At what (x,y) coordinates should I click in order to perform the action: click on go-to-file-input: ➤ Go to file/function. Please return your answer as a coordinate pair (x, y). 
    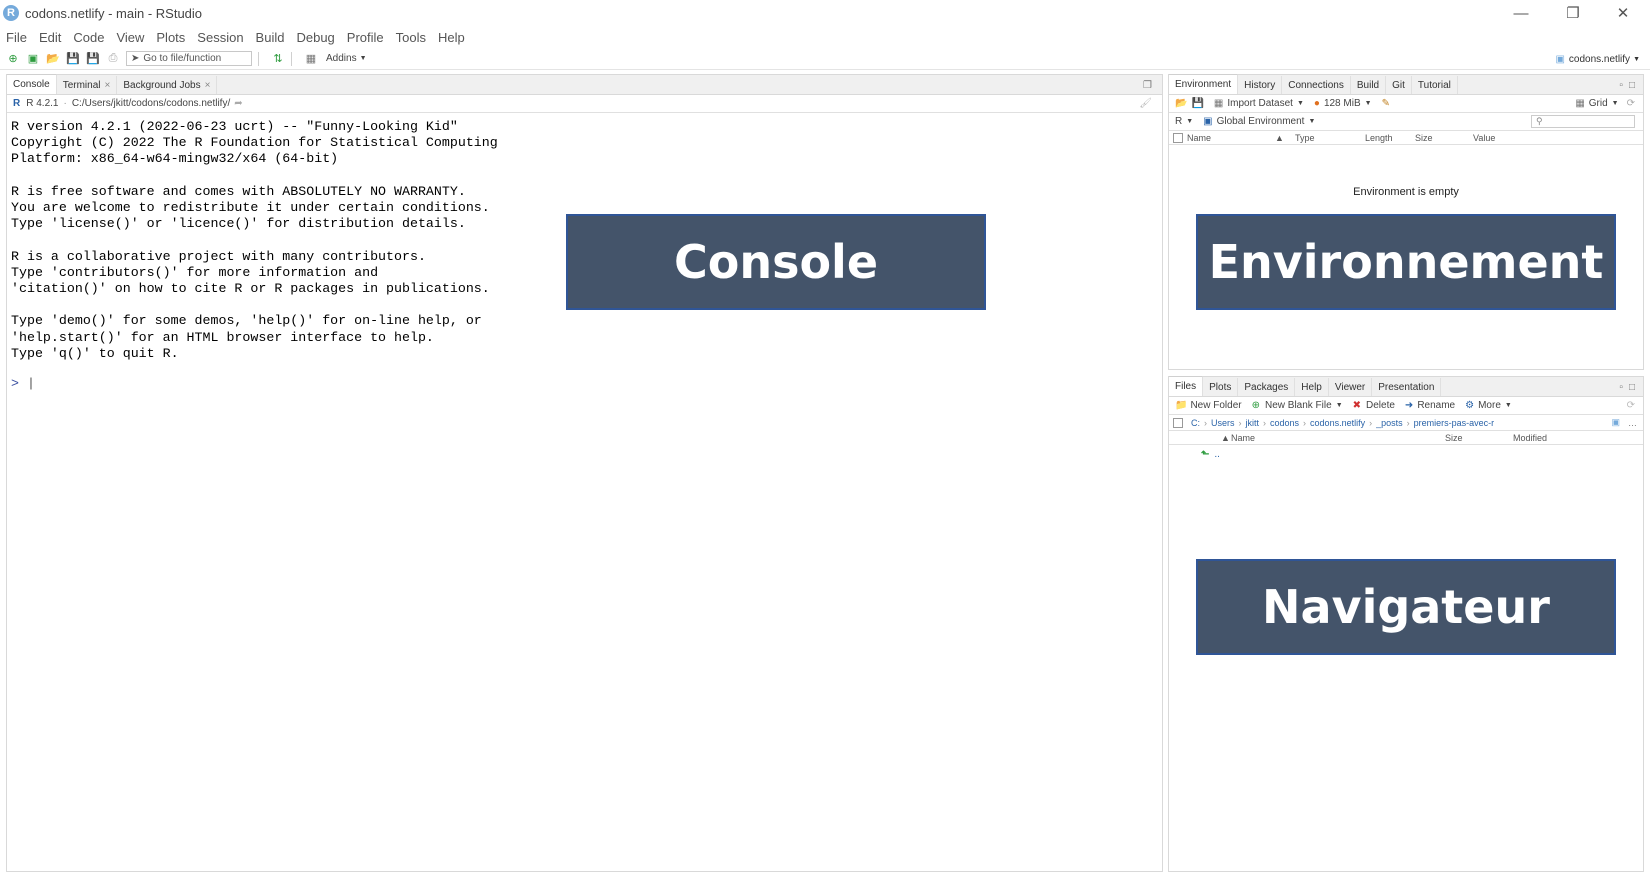
    Looking at the image, I should click on (189, 58).